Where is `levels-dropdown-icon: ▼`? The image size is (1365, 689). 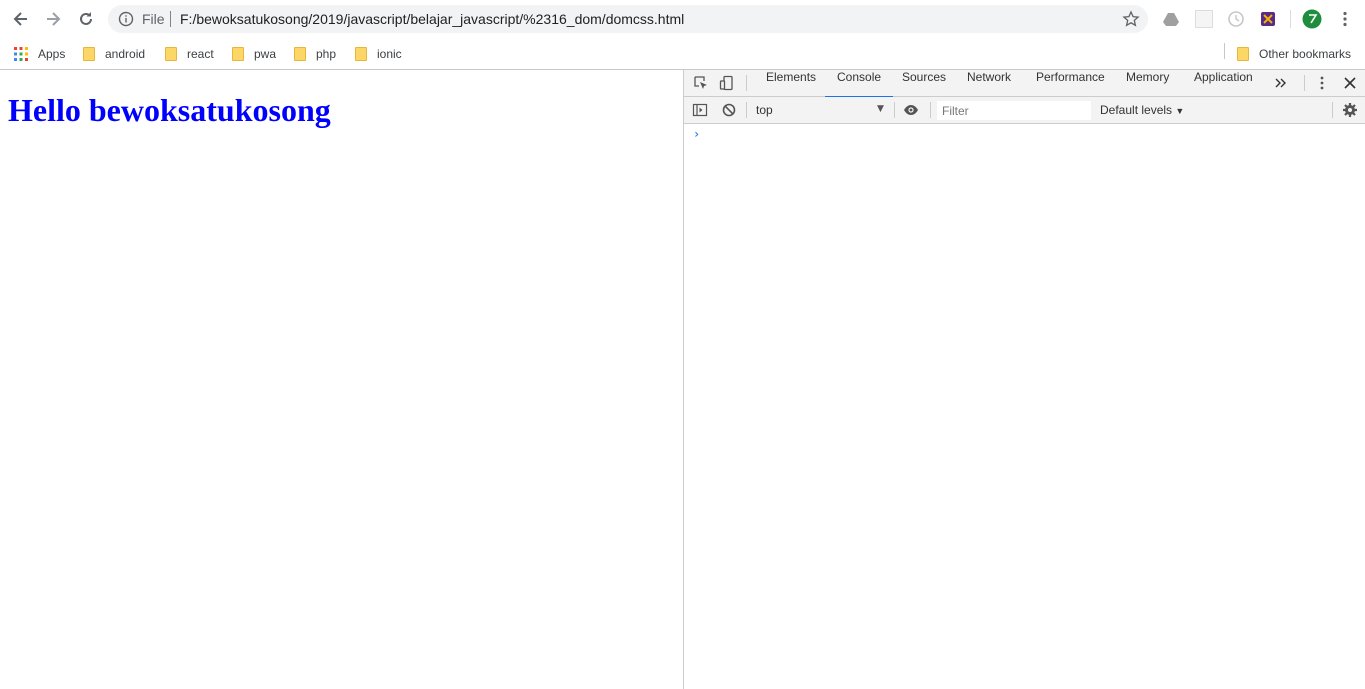
levels-dropdown-icon: ▼ is located at coordinates (1180, 111).